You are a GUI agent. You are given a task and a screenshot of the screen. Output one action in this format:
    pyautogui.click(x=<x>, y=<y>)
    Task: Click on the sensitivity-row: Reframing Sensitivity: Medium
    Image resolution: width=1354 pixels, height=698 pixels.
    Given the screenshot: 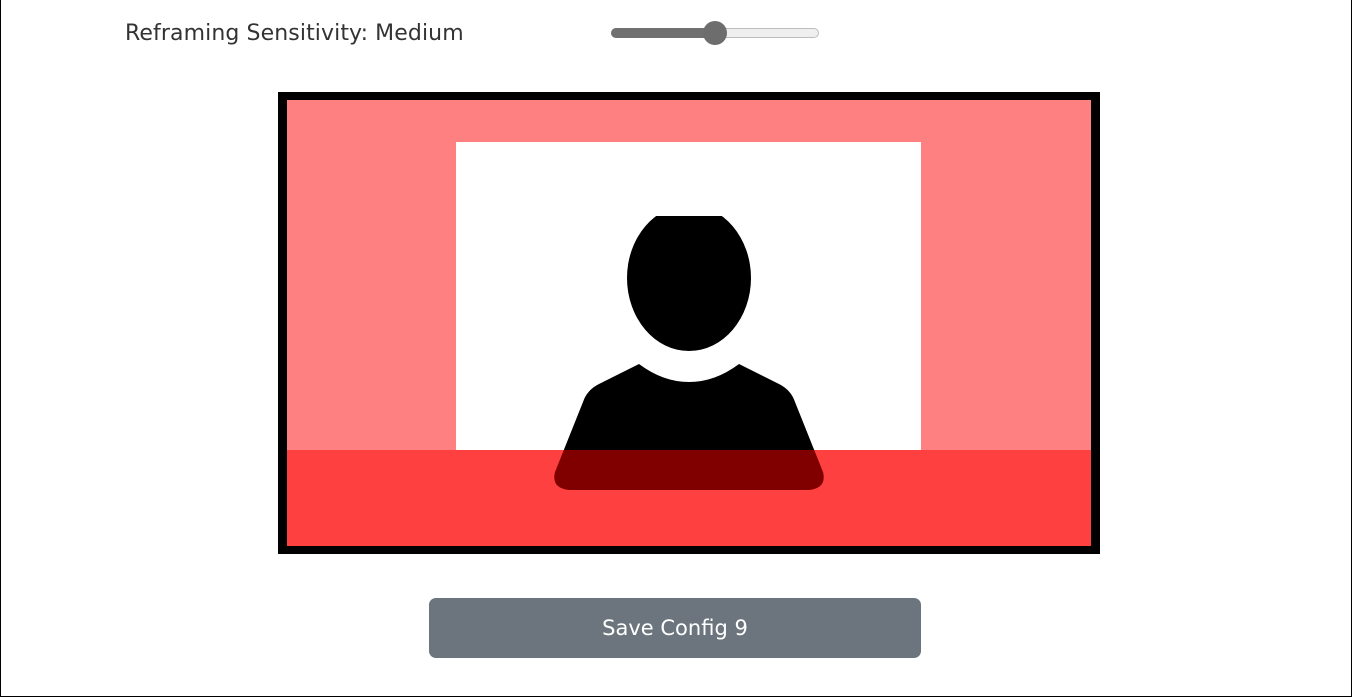 What is the action you would take?
    pyautogui.click(x=294, y=33)
    